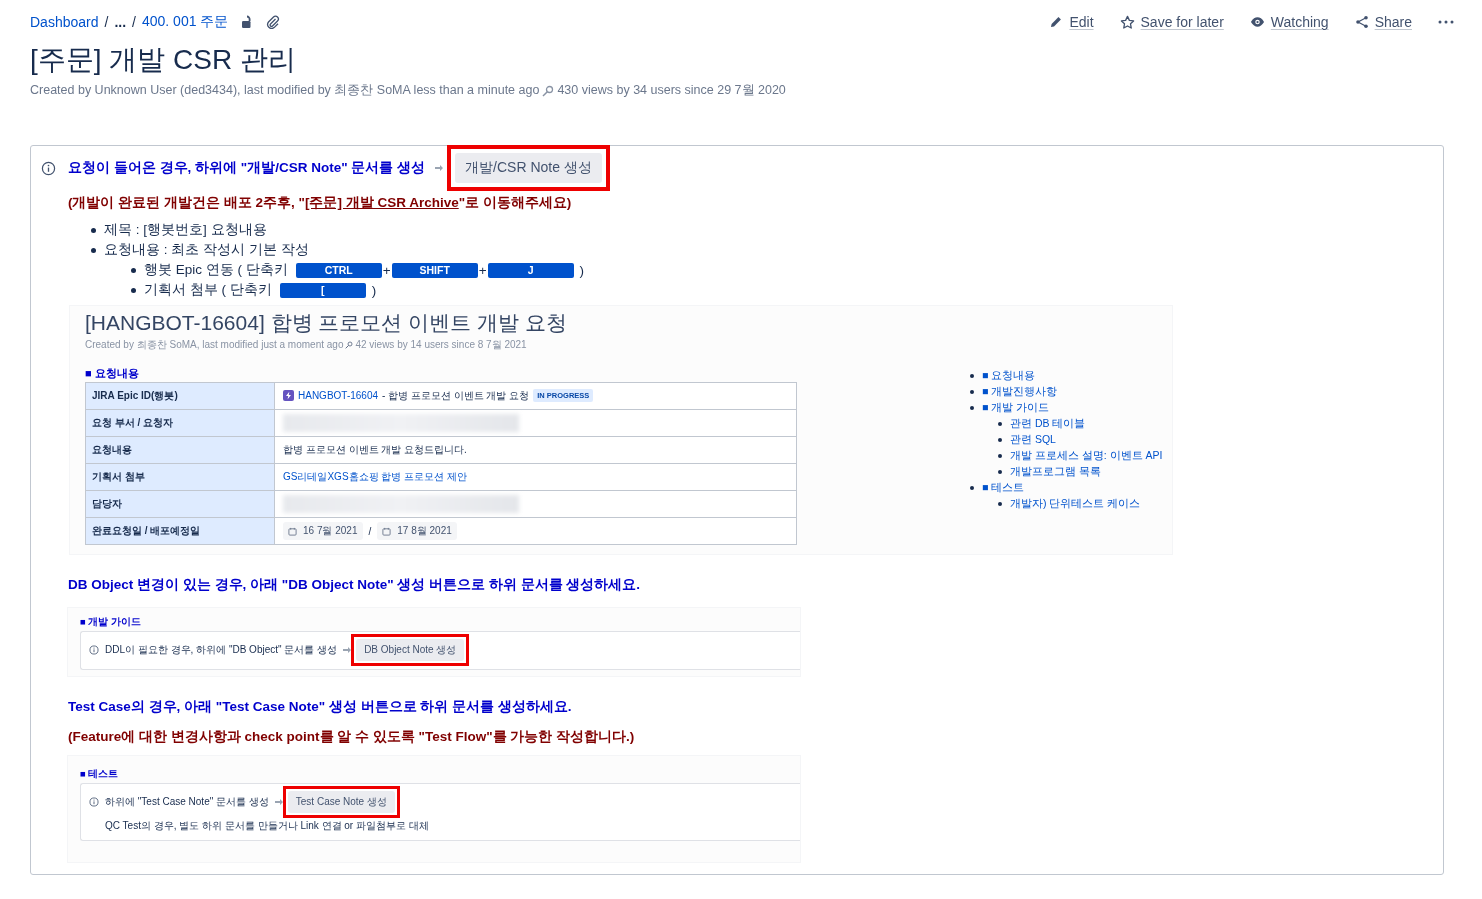 This screenshot has width=1482, height=899. Describe the element at coordinates (671, 90) in the screenshot. I see `page-views: 430 views by 34 users since 29 7월 2020` at that location.